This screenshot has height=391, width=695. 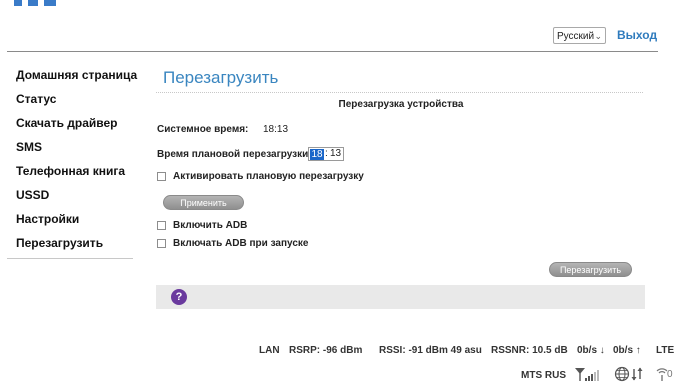 I want to click on sidebar-item-settings: Настройки, so click(x=47, y=219).